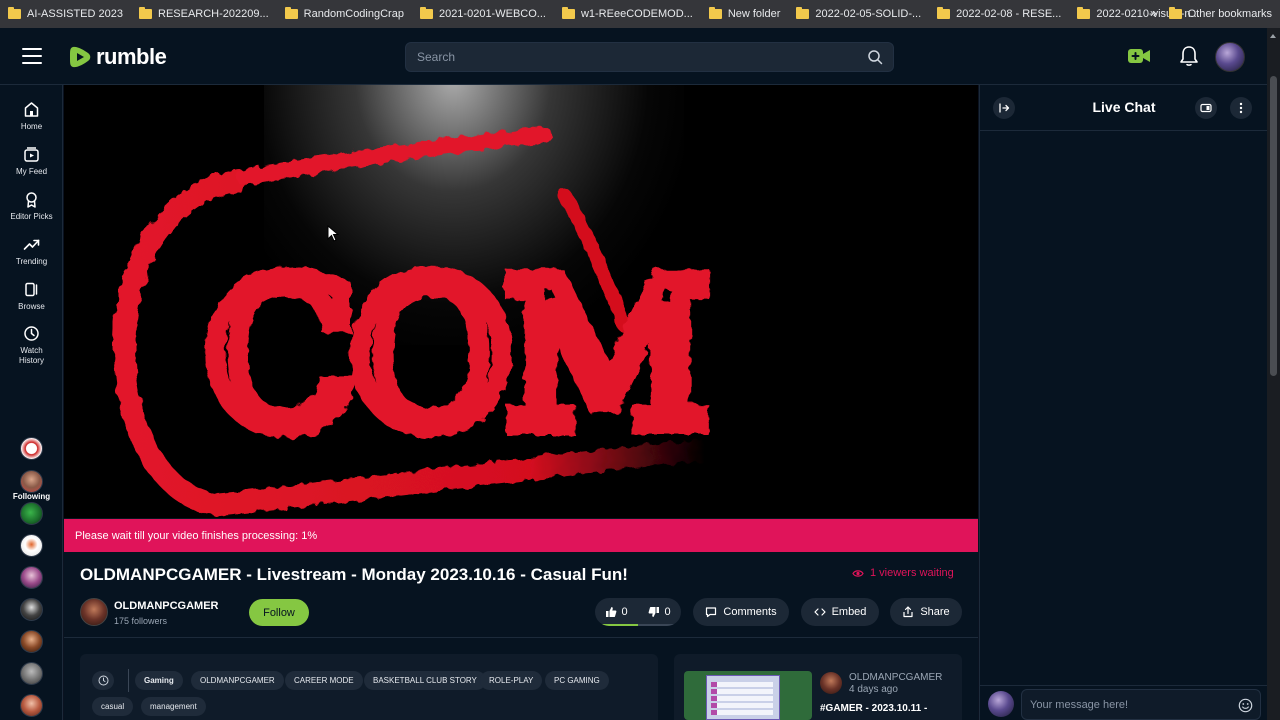 Image resolution: width=1280 pixels, height=720 pixels. What do you see at coordinates (324, 680) in the screenshot?
I see `tag: CAREER MODE` at bounding box center [324, 680].